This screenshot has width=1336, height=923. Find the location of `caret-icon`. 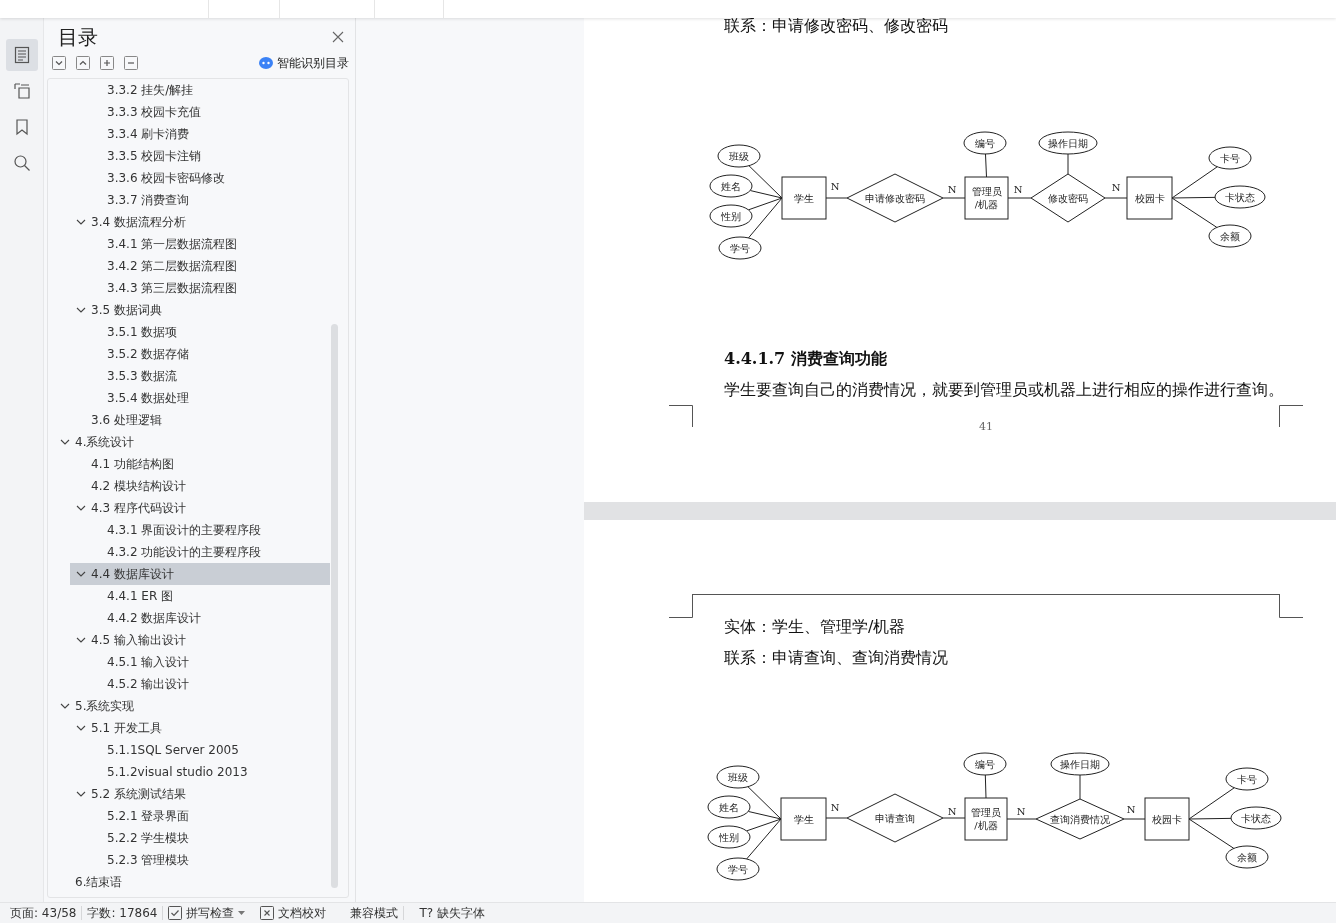

caret-icon is located at coordinates (242, 913).